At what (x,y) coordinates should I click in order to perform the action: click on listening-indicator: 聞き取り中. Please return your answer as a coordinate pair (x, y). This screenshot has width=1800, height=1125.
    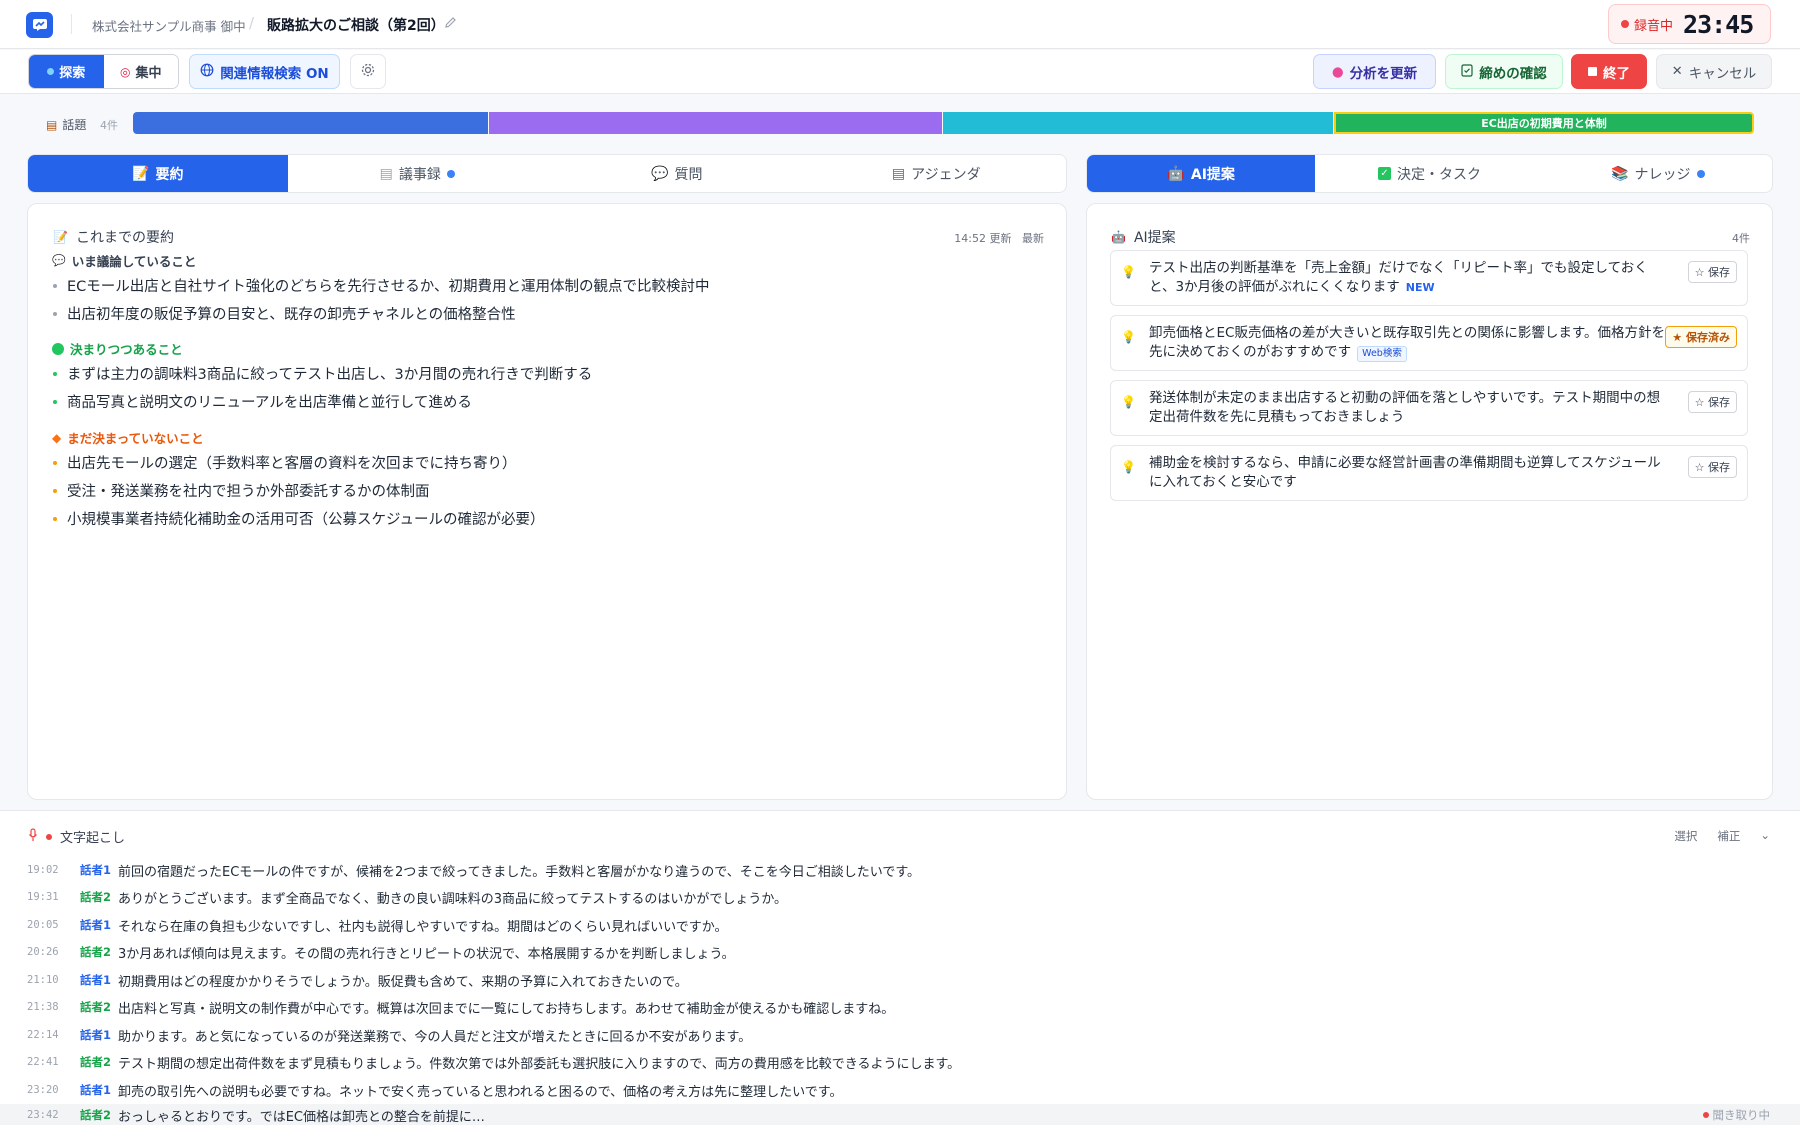
    Looking at the image, I should click on (1736, 1115).